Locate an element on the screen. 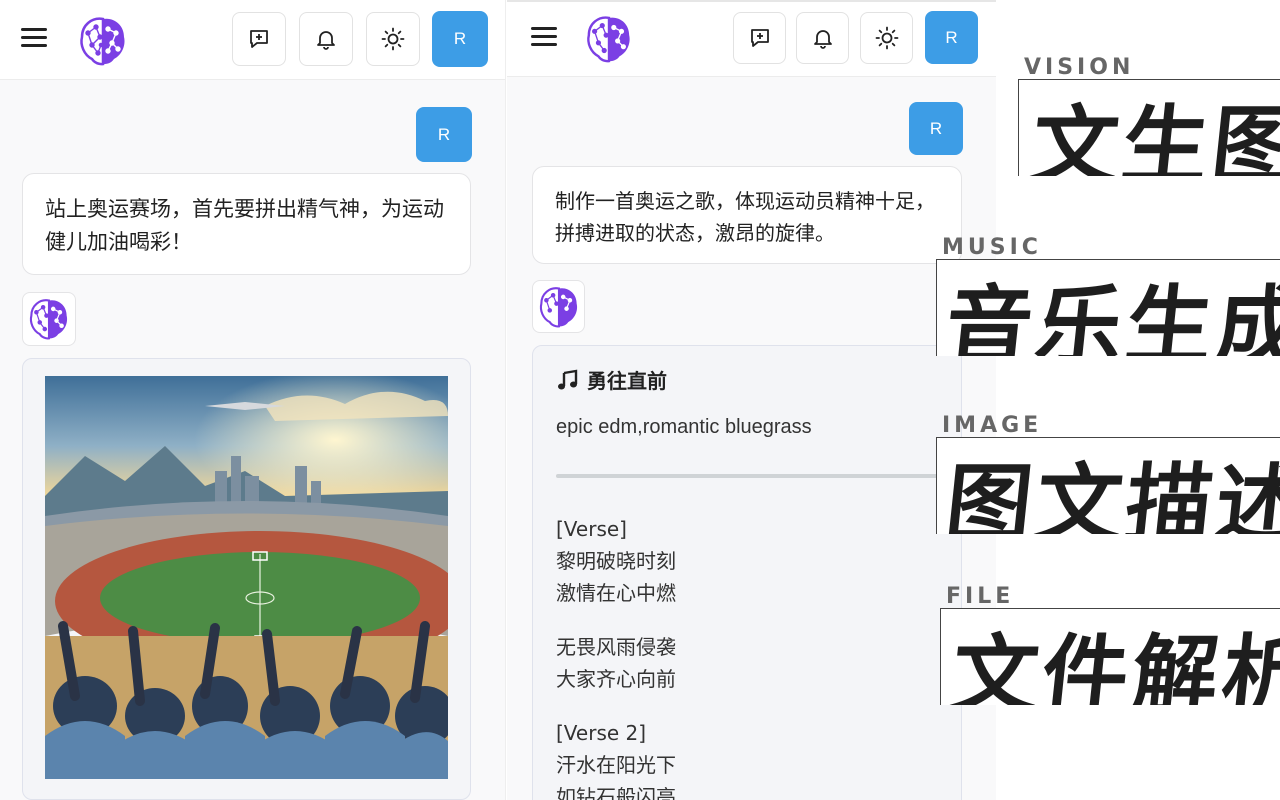 The width and height of the screenshot is (1280, 800). feature-frame: 音乐生成 is located at coordinates (1108, 307).